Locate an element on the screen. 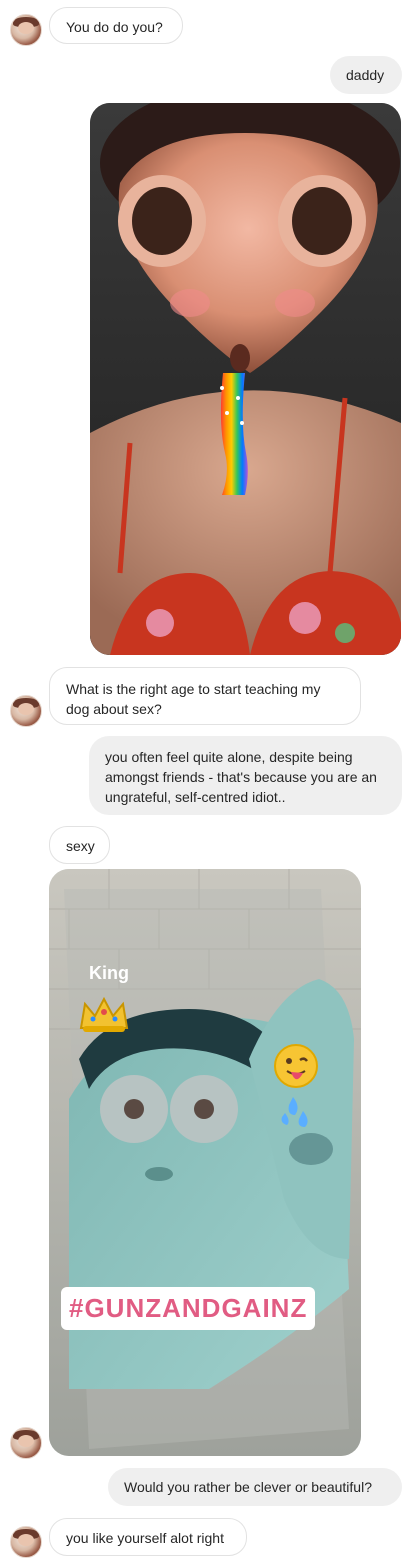 This screenshot has height=1558, width=416. message-incoming: You do do you? is located at coordinates (116, 25).